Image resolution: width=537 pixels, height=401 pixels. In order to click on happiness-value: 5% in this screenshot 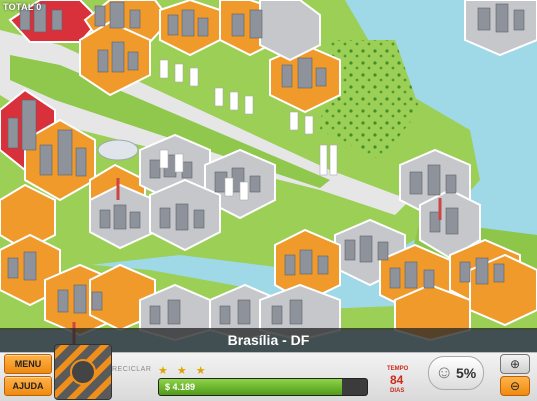, I will do `click(466, 373)`.